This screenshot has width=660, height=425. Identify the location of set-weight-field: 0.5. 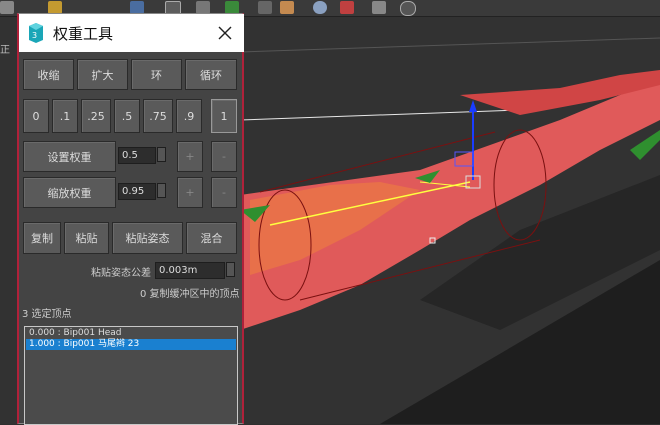
(137, 155).